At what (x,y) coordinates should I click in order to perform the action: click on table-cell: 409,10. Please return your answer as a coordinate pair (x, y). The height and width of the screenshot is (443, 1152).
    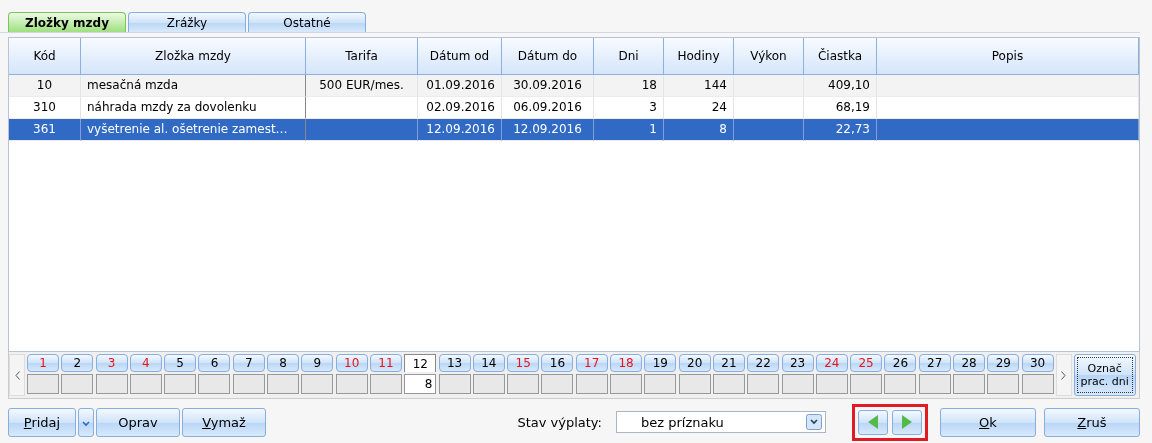
    Looking at the image, I should click on (840, 86).